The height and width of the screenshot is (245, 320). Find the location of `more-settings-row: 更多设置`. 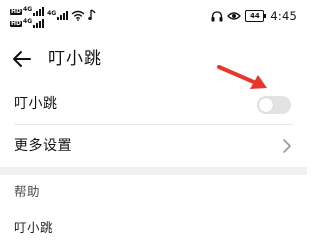

more-settings-row: 更多设置 is located at coordinates (153, 146).